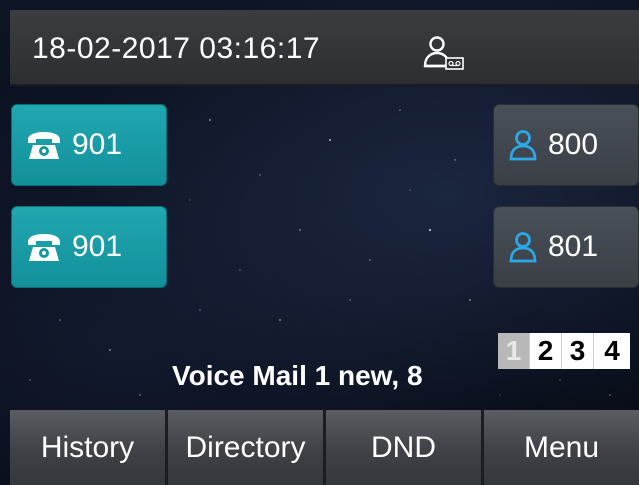 This screenshot has width=639, height=485. I want to click on page-3: 3, so click(578, 351).